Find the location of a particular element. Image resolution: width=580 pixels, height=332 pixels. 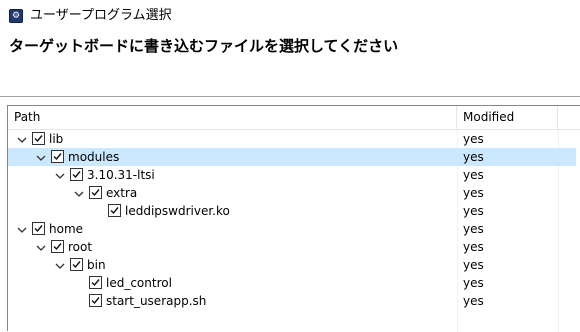

window-title: ユーザープログラム選択 is located at coordinates (101, 15).